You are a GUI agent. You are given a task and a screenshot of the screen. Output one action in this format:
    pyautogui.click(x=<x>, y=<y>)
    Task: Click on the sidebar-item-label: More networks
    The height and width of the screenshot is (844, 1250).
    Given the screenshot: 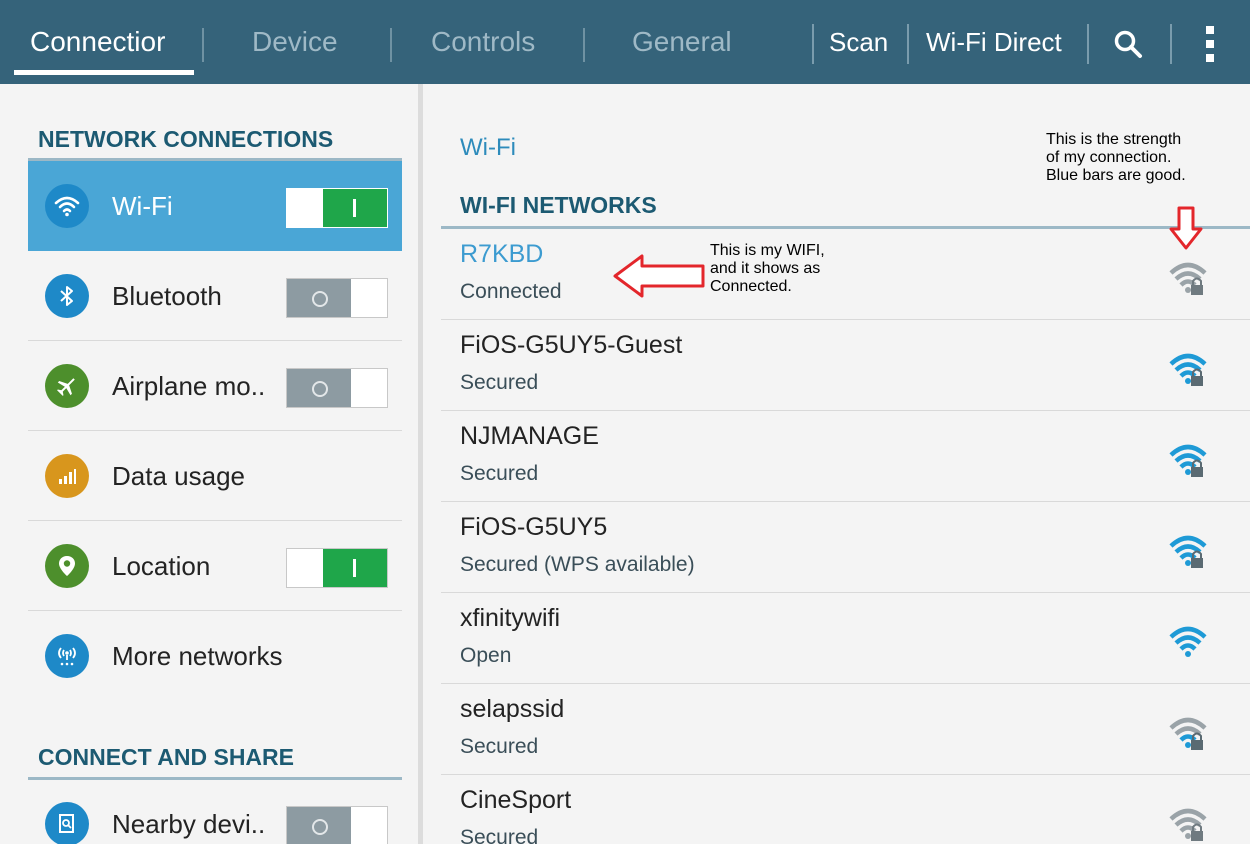 What is the action you would take?
    pyautogui.click(x=197, y=656)
    